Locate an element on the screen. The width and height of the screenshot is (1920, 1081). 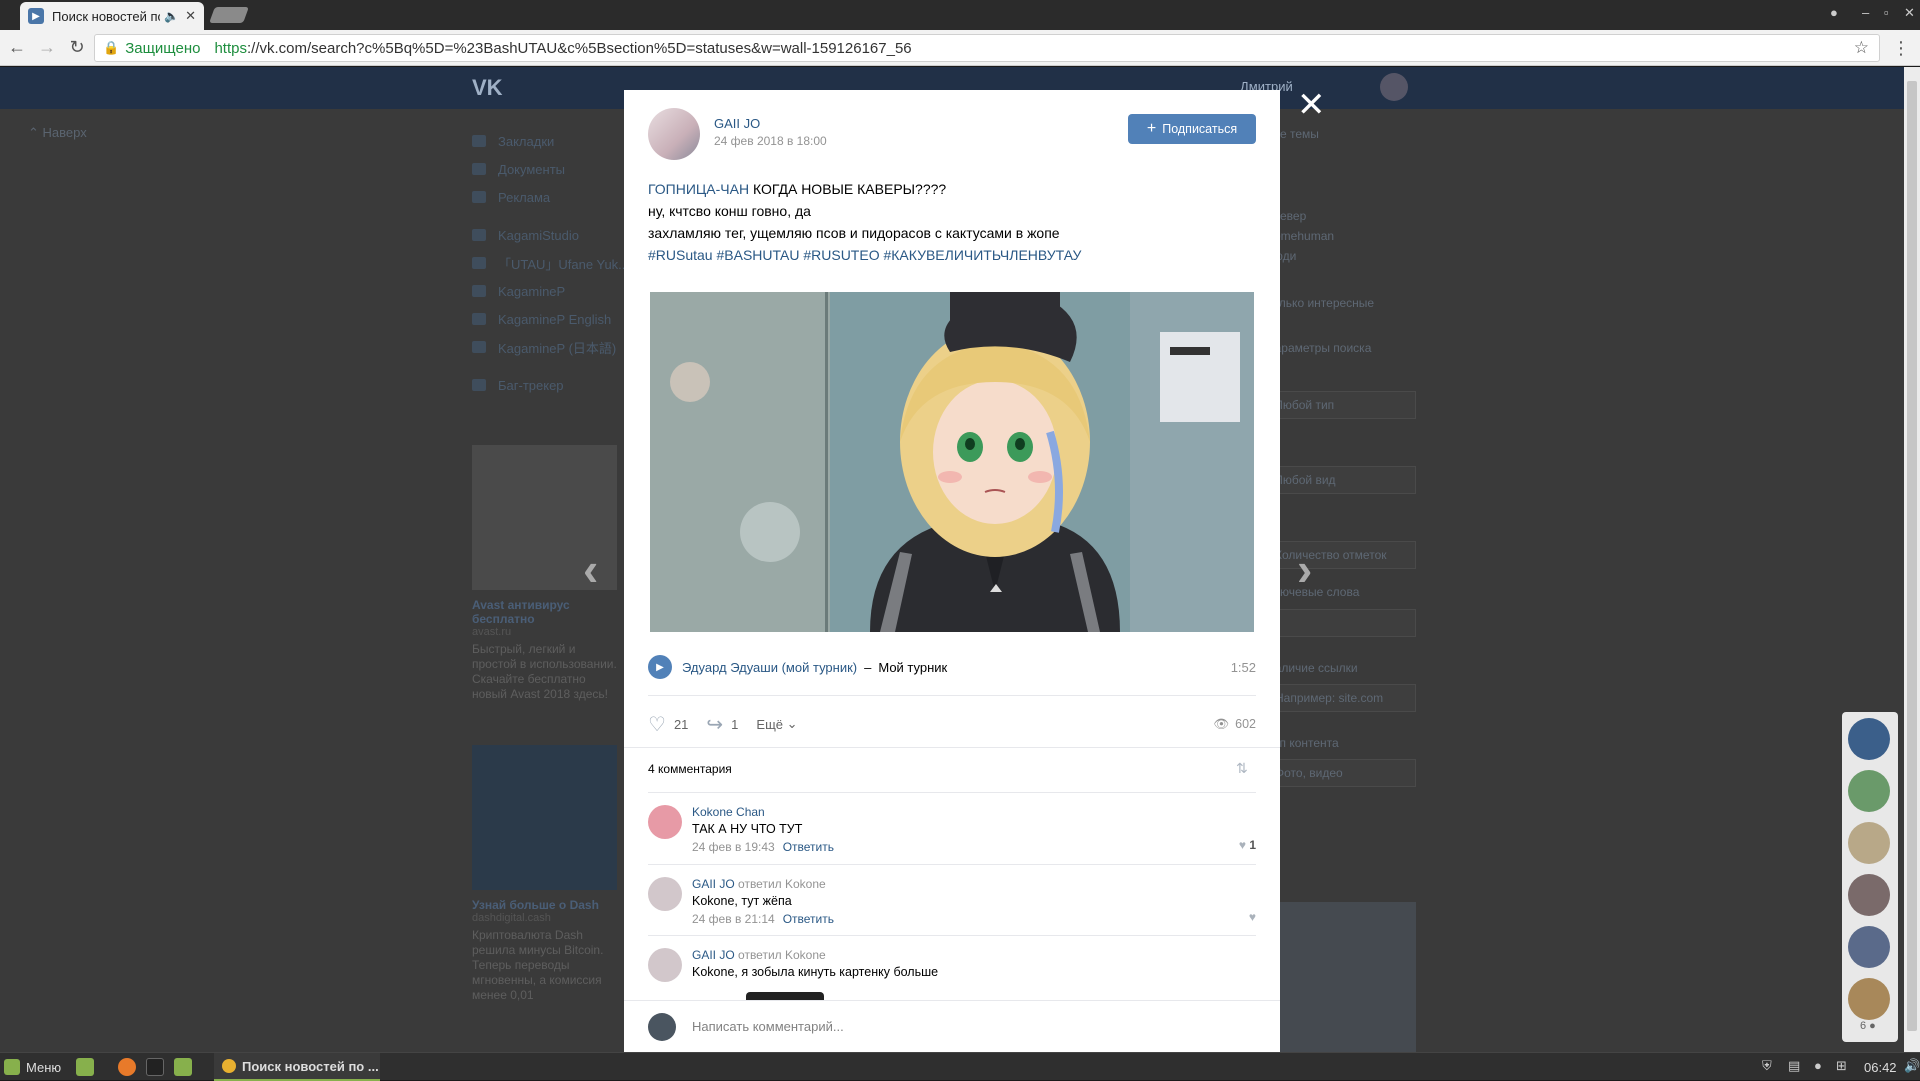
post-date: 24 фев 2018 в 18:00 is located at coordinates (770, 141).